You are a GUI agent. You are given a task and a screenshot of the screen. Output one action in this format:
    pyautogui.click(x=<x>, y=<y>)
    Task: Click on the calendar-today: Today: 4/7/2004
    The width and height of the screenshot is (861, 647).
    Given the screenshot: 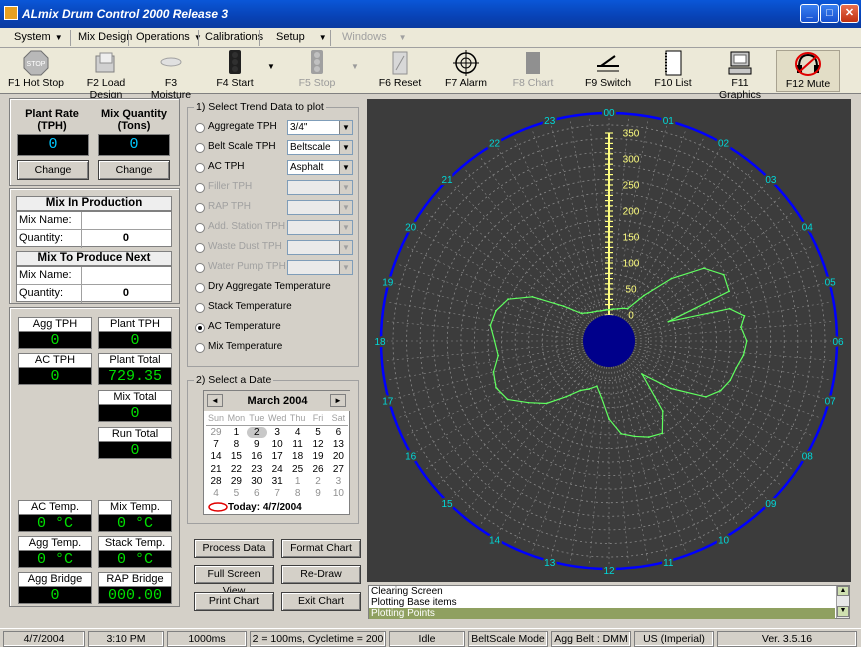 What is the action you would take?
    pyautogui.click(x=265, y=507)
    